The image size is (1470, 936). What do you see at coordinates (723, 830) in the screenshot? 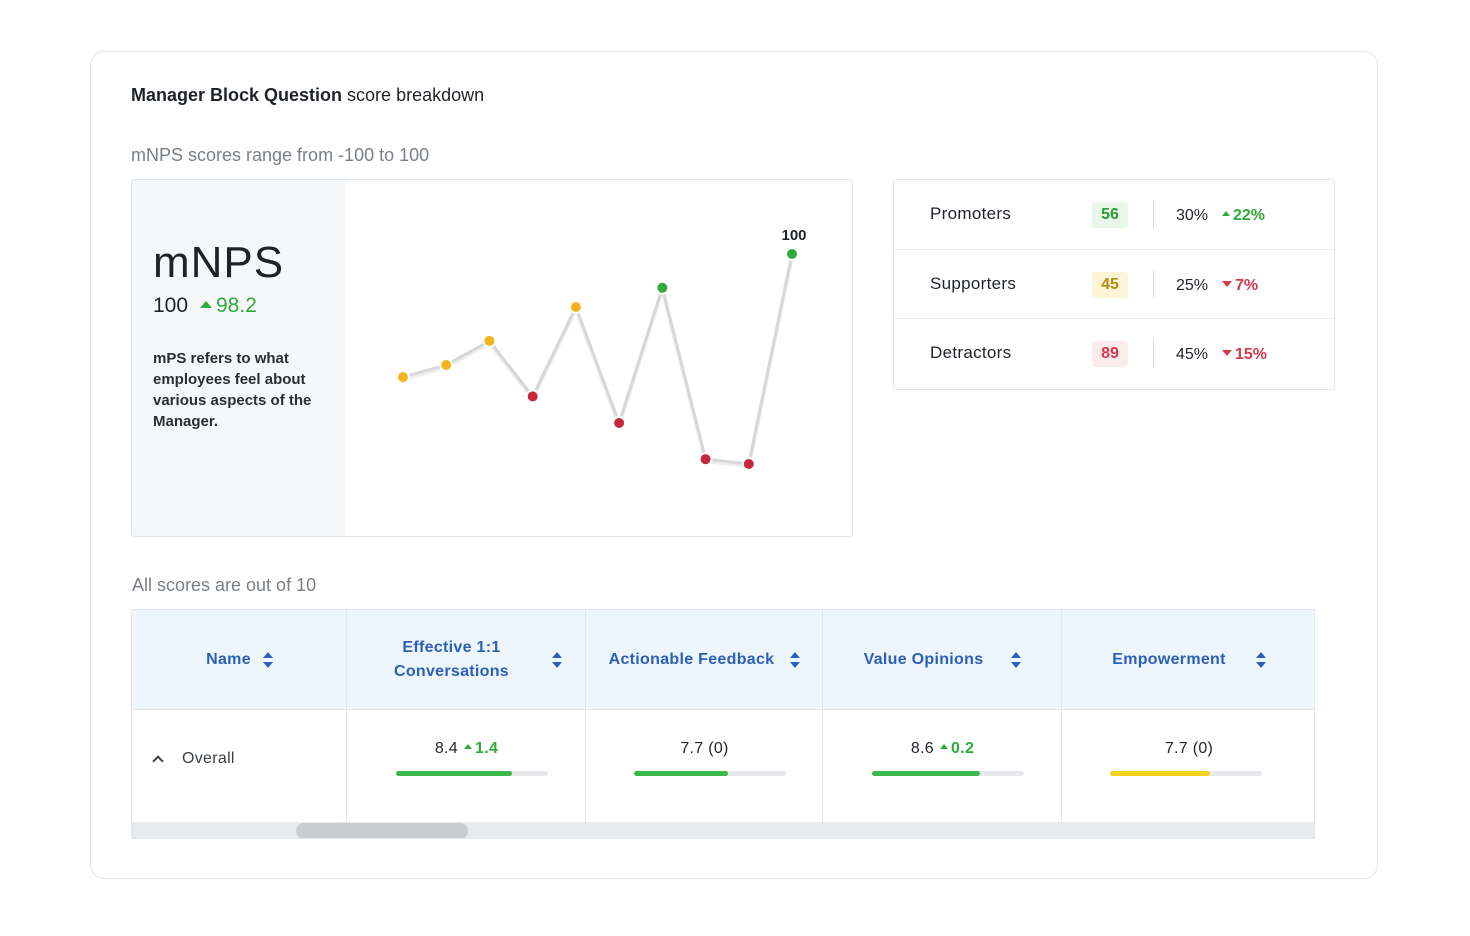
I see `horizontal-scrollbar` at bounding box center [723, 830].